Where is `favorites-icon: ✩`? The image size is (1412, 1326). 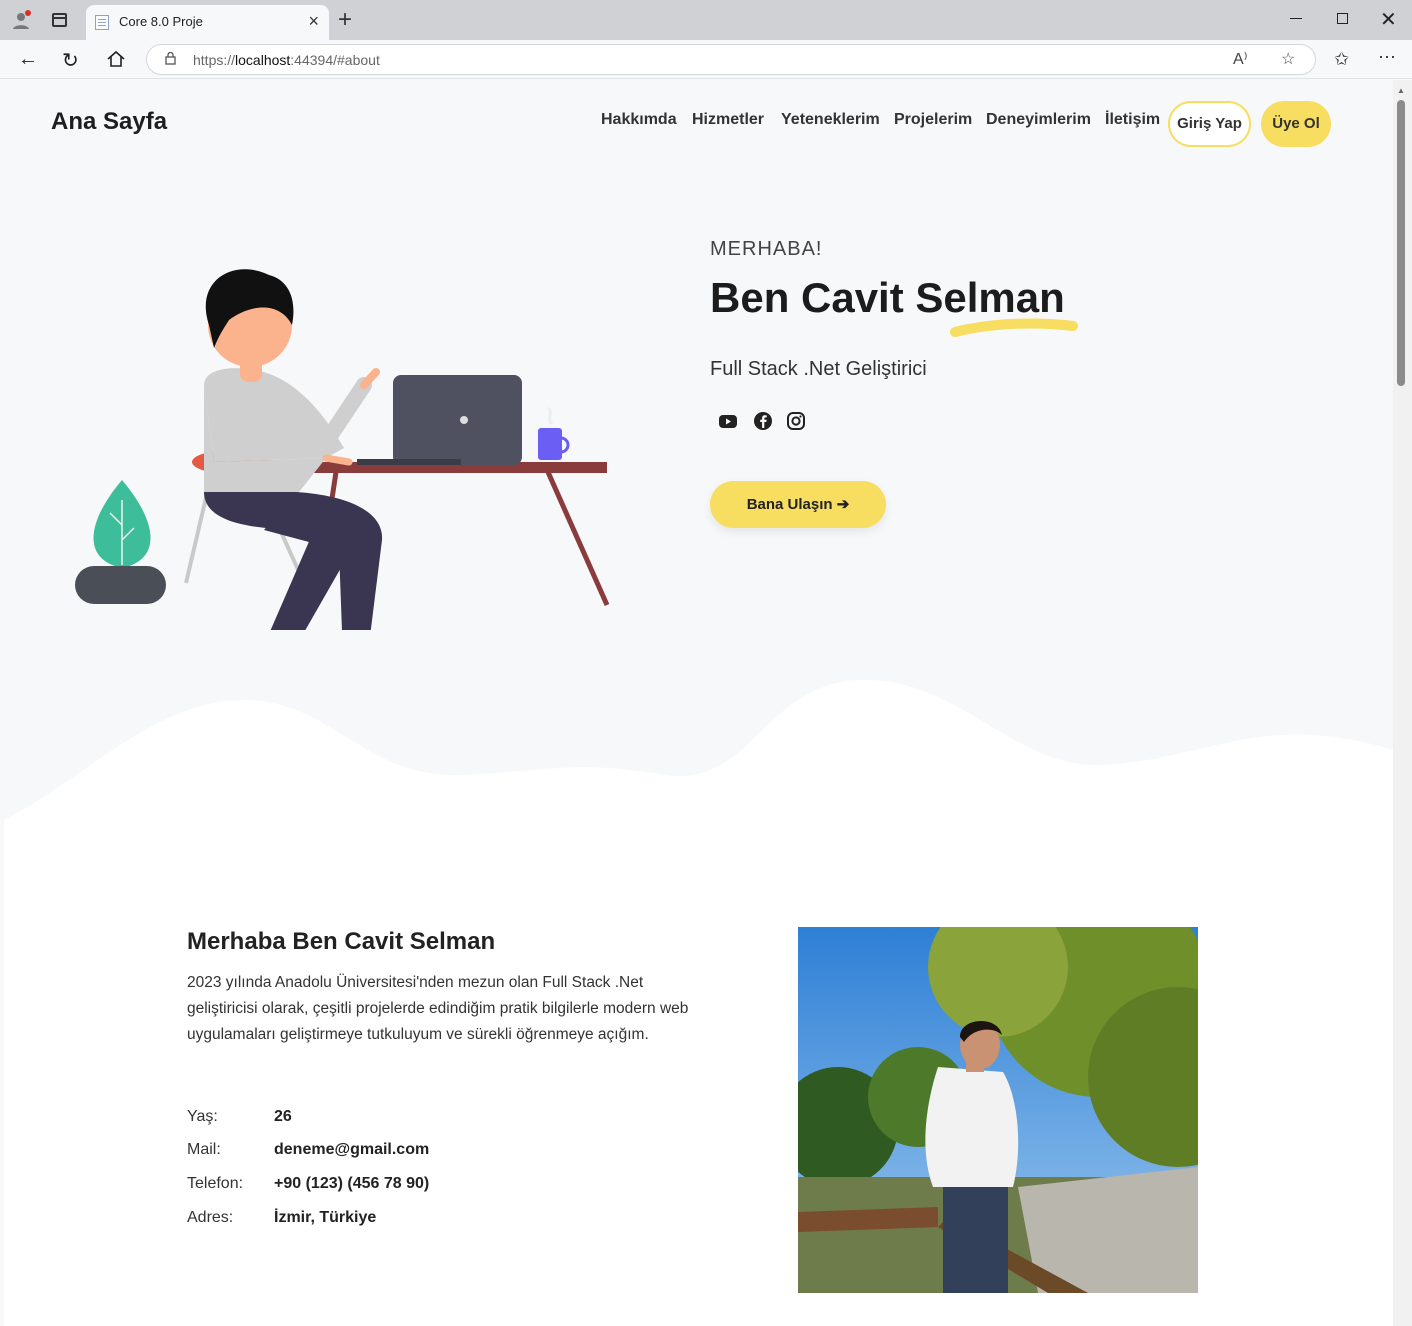
favorites-icon: ✩ is located at coordinates (1341, 59).